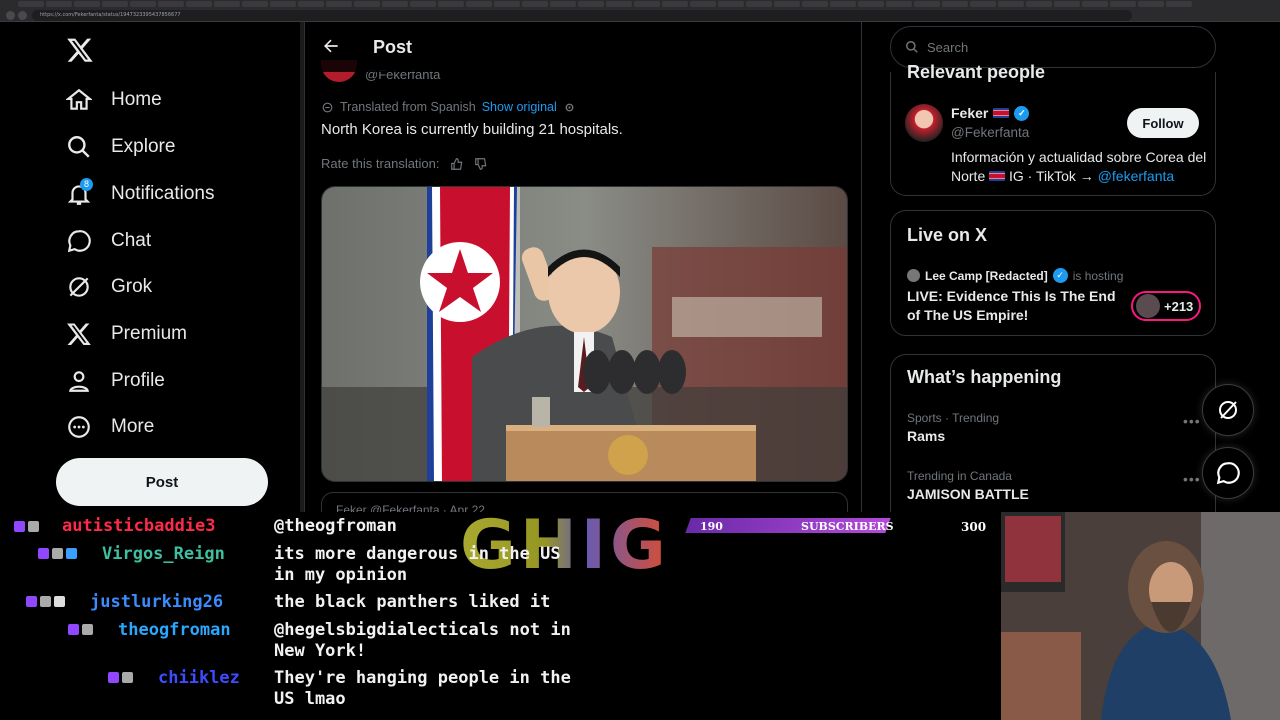  What do you see at coordinates (113, 100) in the screenshot?
I see `nav-item-home: Home` at bounding box center [113, 100].